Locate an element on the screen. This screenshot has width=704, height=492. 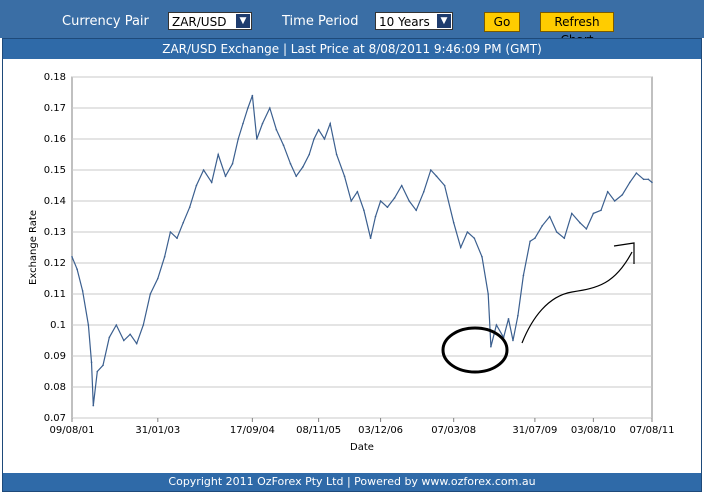
y-tick-label: 0.12 is located at coordinates (55, 263).